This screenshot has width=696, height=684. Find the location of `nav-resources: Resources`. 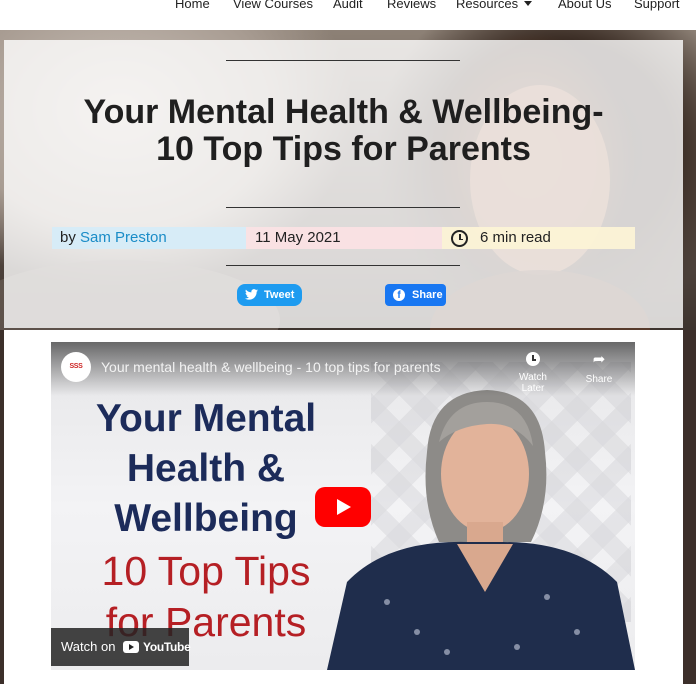

nav-resources: Resources is located at coordinates (494, 5).